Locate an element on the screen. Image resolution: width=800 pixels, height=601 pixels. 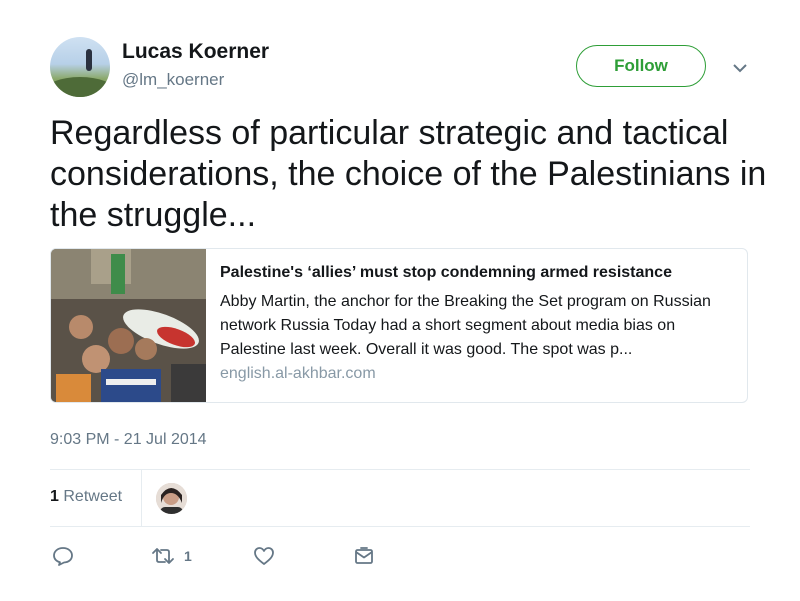
tweet-timestamp: 9:03 PM - 21 Jul 2014 is located at coordinates (128, 440).